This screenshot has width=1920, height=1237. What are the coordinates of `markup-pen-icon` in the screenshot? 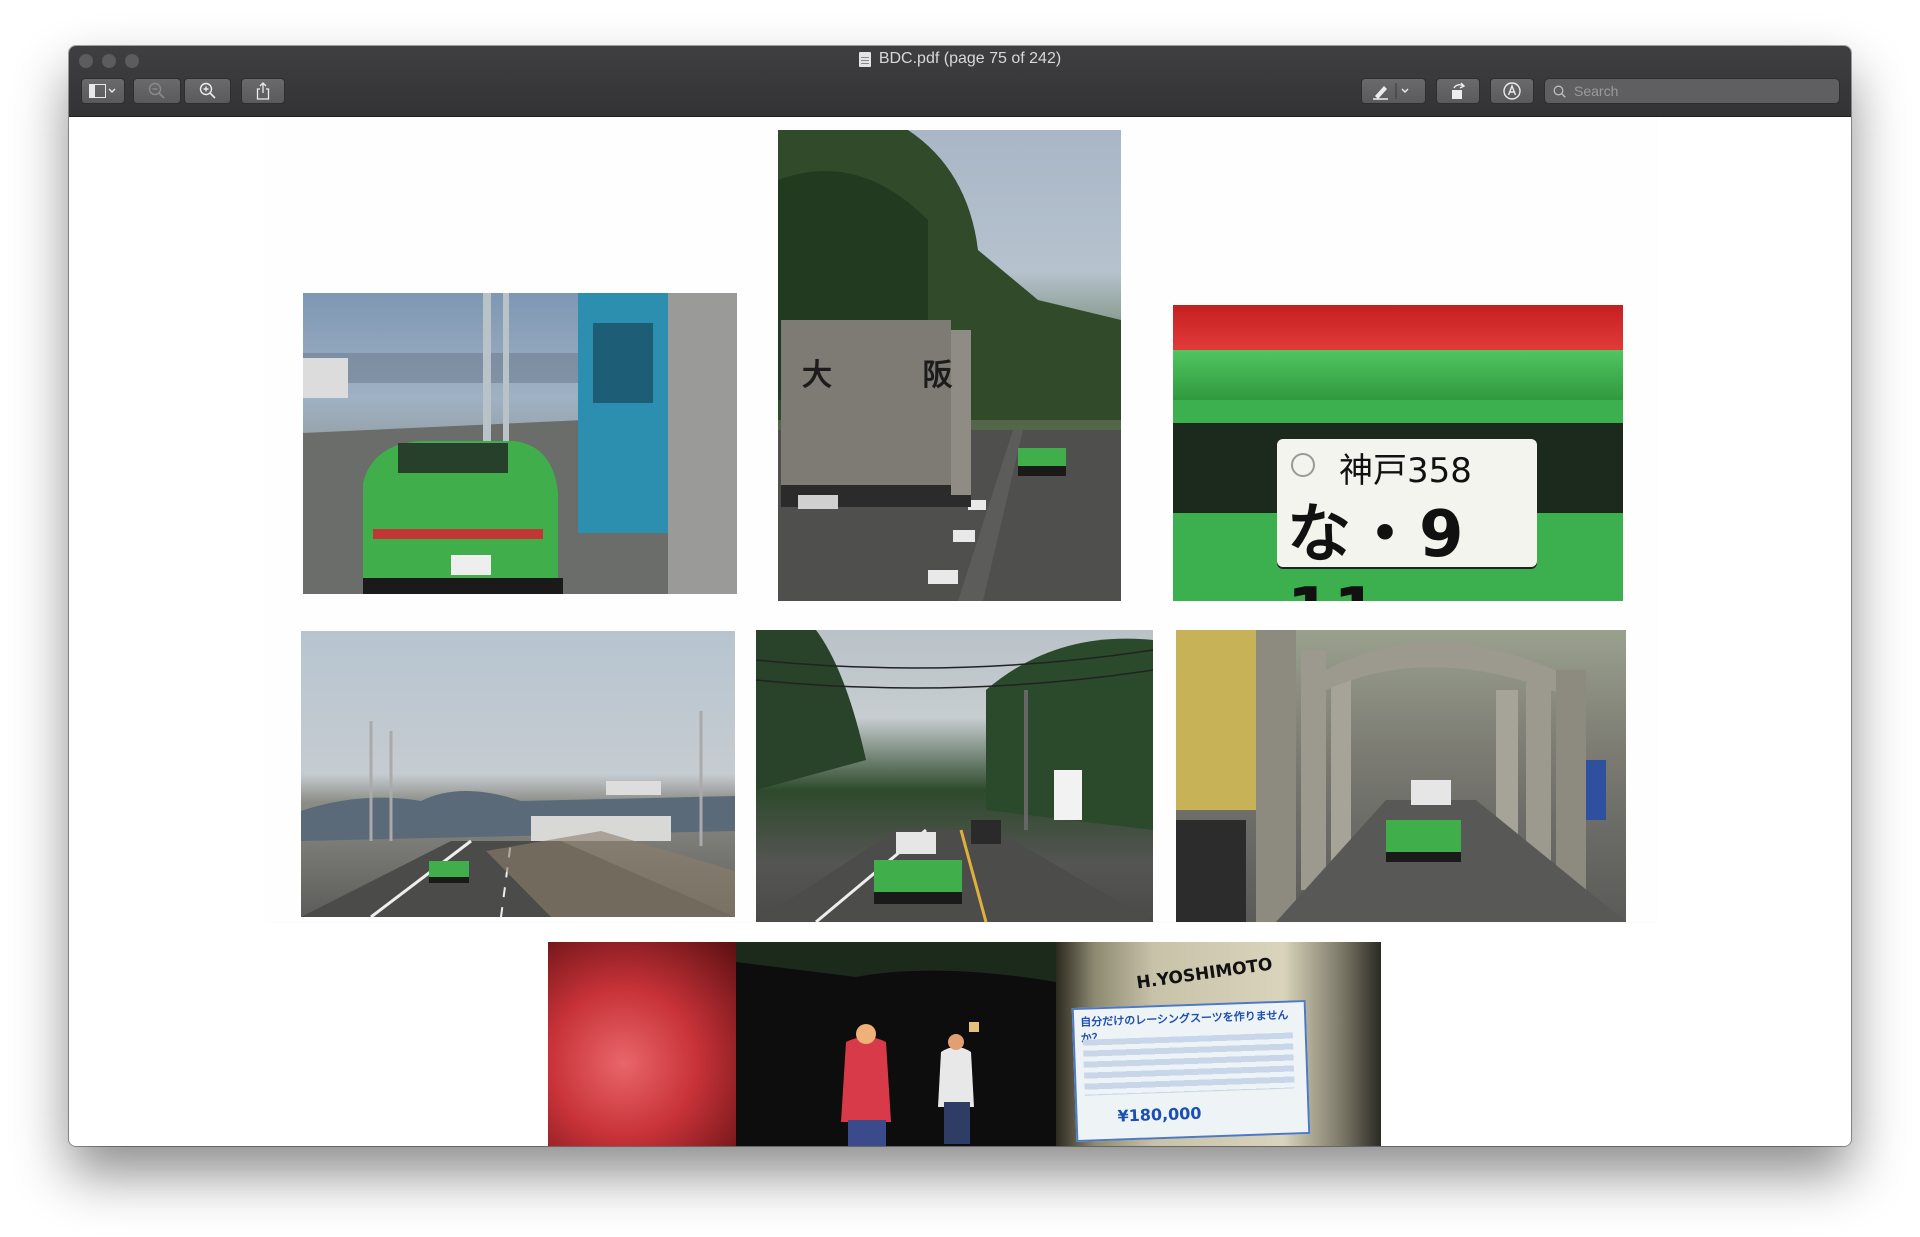 It's located at (1391, 91).